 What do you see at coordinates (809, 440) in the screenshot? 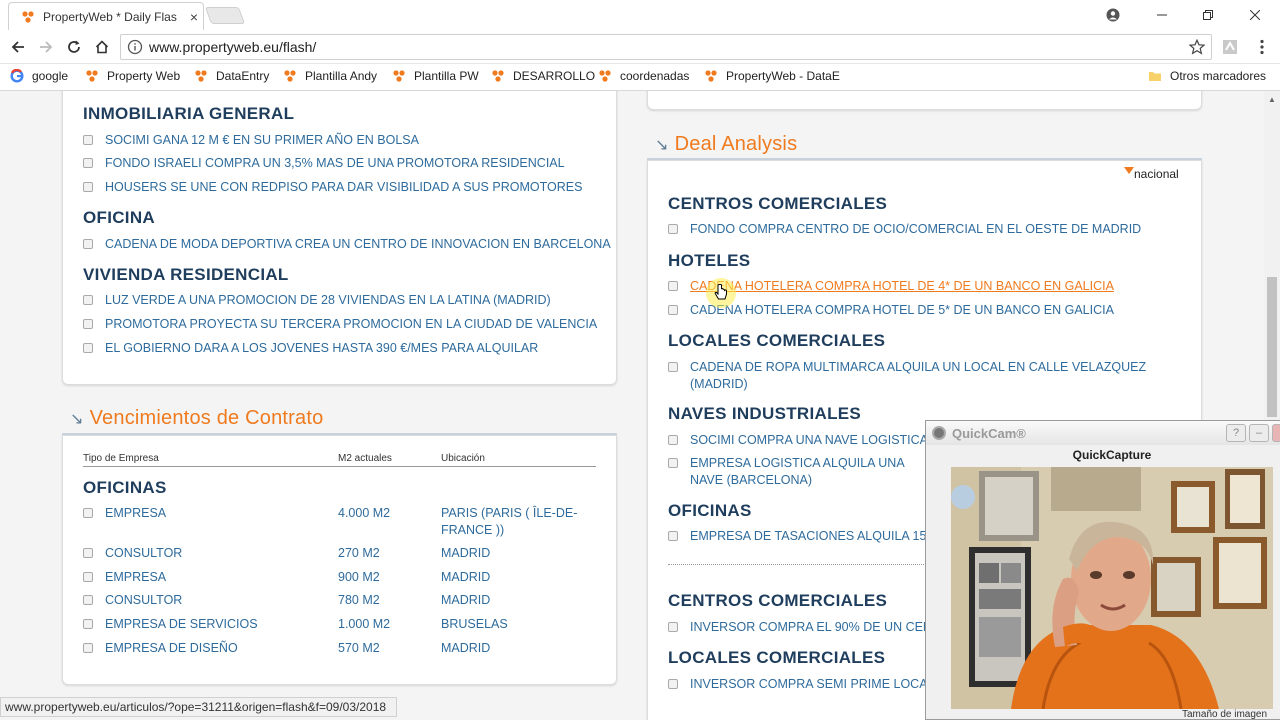
I see `deal-link: SOCIMI COMPRA UNA NAVE LOGISTICA` at bounding box center [809, 440].